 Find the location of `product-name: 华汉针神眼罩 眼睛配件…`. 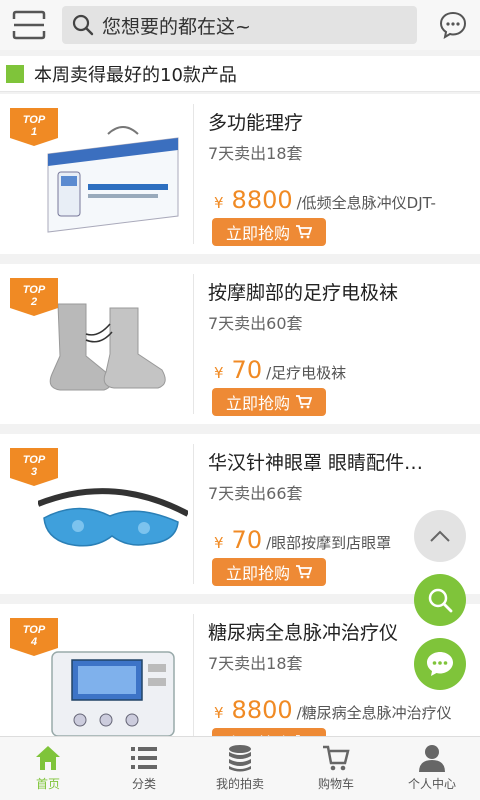

product-name: 华汉针神眼罩 眼睛配件… is located at coordinates (343, 461).